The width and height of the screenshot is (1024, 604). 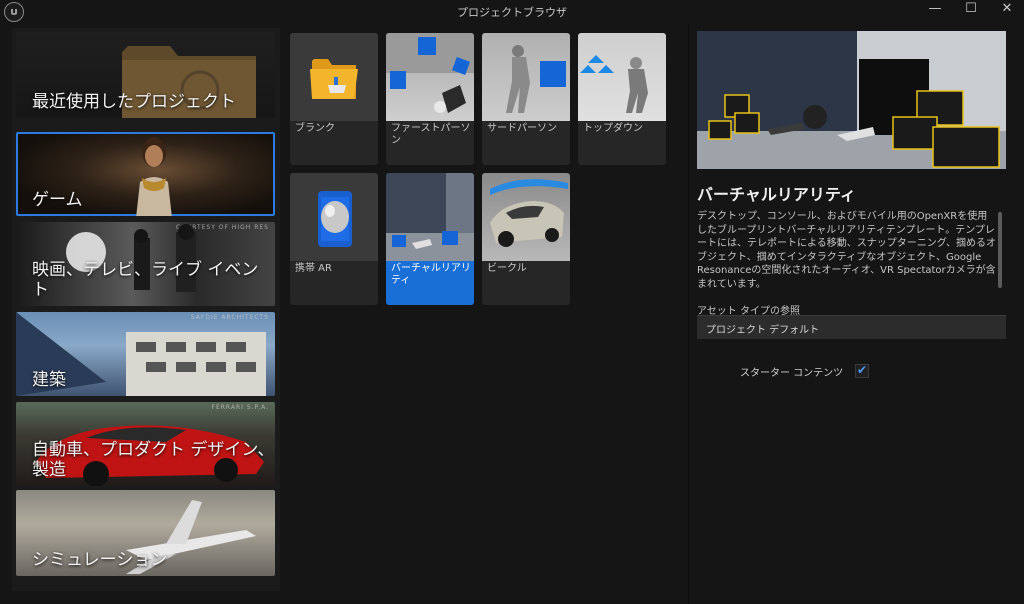 What do you see at coordinates (145, 533) in the screenshot?
I see `category-simulation: シミュレーション` at bounding box center [145, 533].